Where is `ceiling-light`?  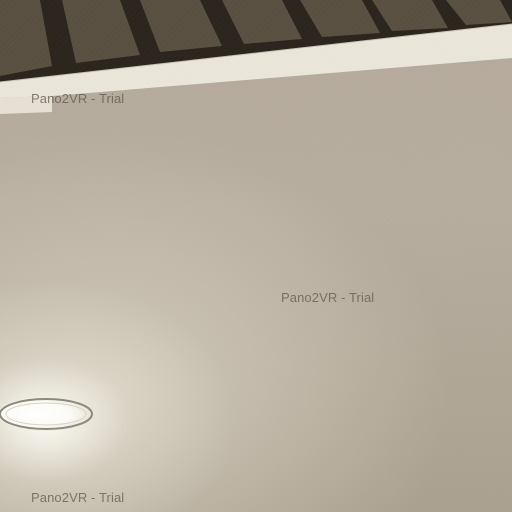
ceiling-light is located at coordinates (49, 416).